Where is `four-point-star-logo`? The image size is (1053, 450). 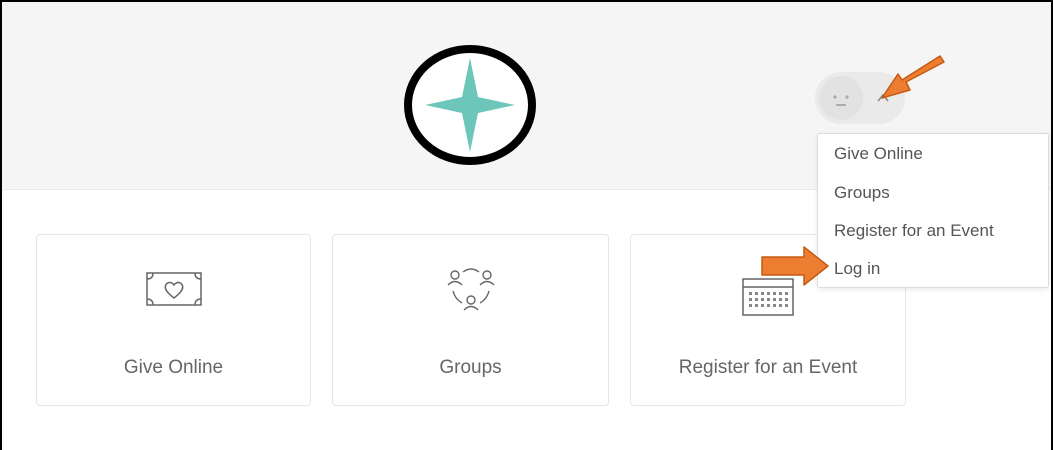 four-point-star-logo is located at coordinates (470, 105).